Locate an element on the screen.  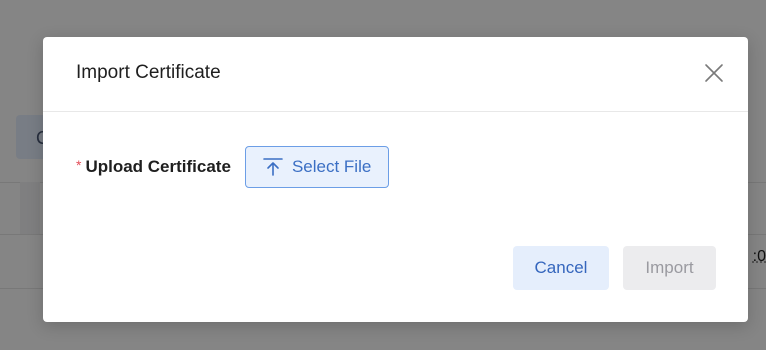
select-file-button: Select File is located at coordinates (317, 167).